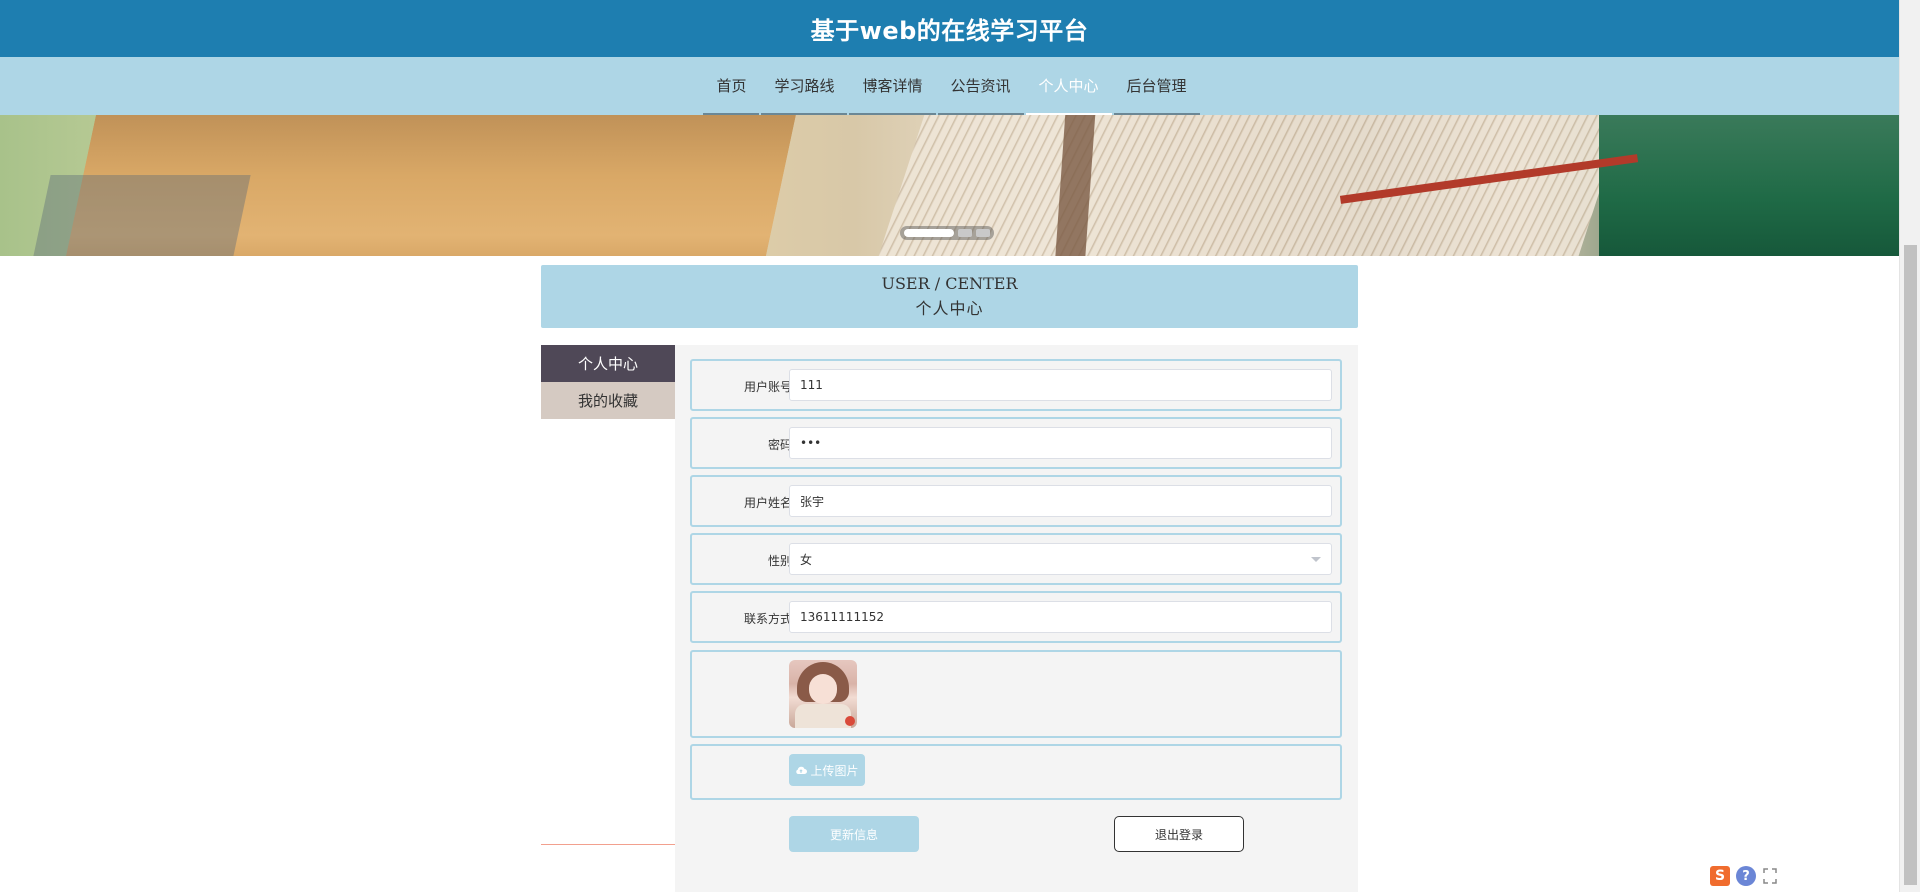 The height and width of the screenshot is (892, 1920). Describe the element at coordinates (608, 400) in the screenshot. I see `side-item-favorites: 我的收藏` at that location.